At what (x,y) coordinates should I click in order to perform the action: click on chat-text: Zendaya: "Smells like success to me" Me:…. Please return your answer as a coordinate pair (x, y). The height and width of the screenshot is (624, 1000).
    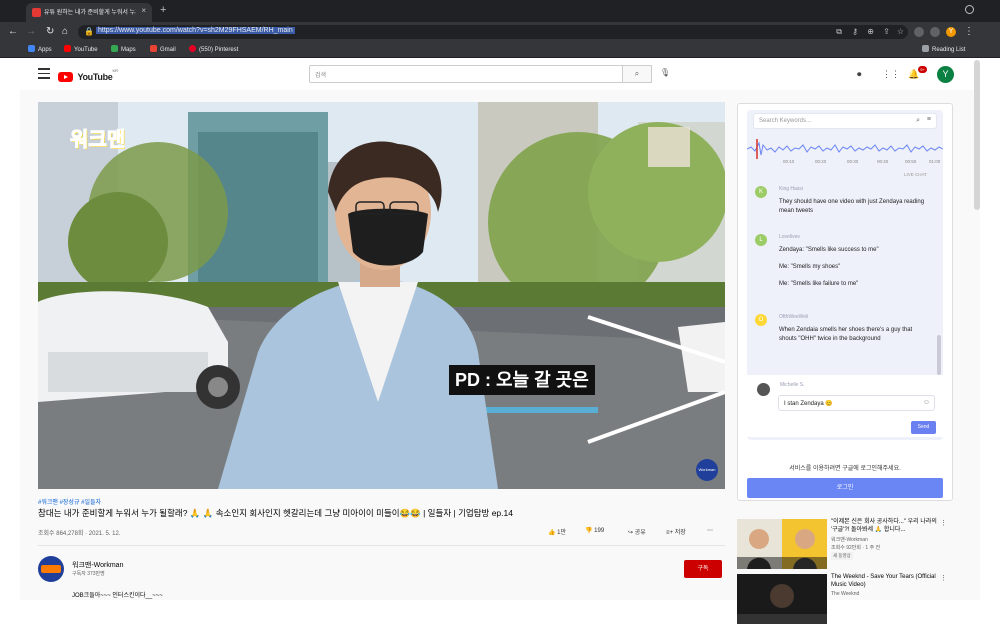
    Looking at the image, I should click on (829, 267).